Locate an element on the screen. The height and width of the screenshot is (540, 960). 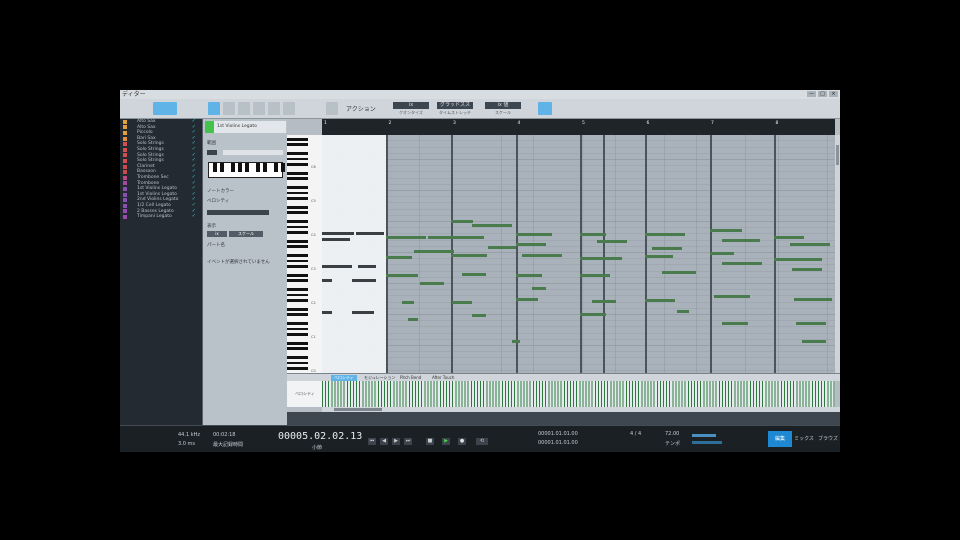
mute-tool-icon is located at coordinates (274, 108).